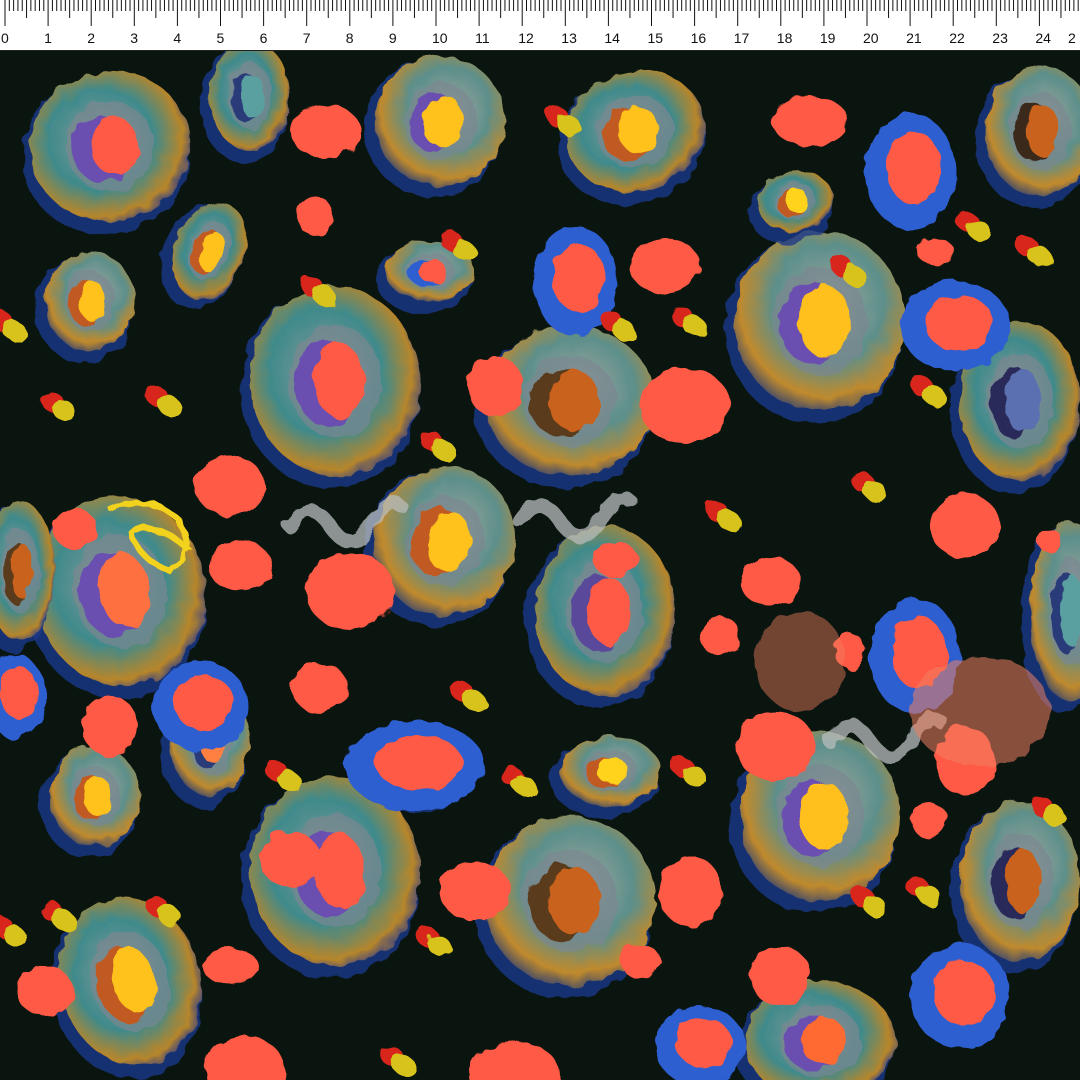 The width and height of the screenshot is (1080, 1080). What do you see at coordinates (134, 38) in the screenshot?
I see `ruler-label: 3` at bounding box center [134, 38].